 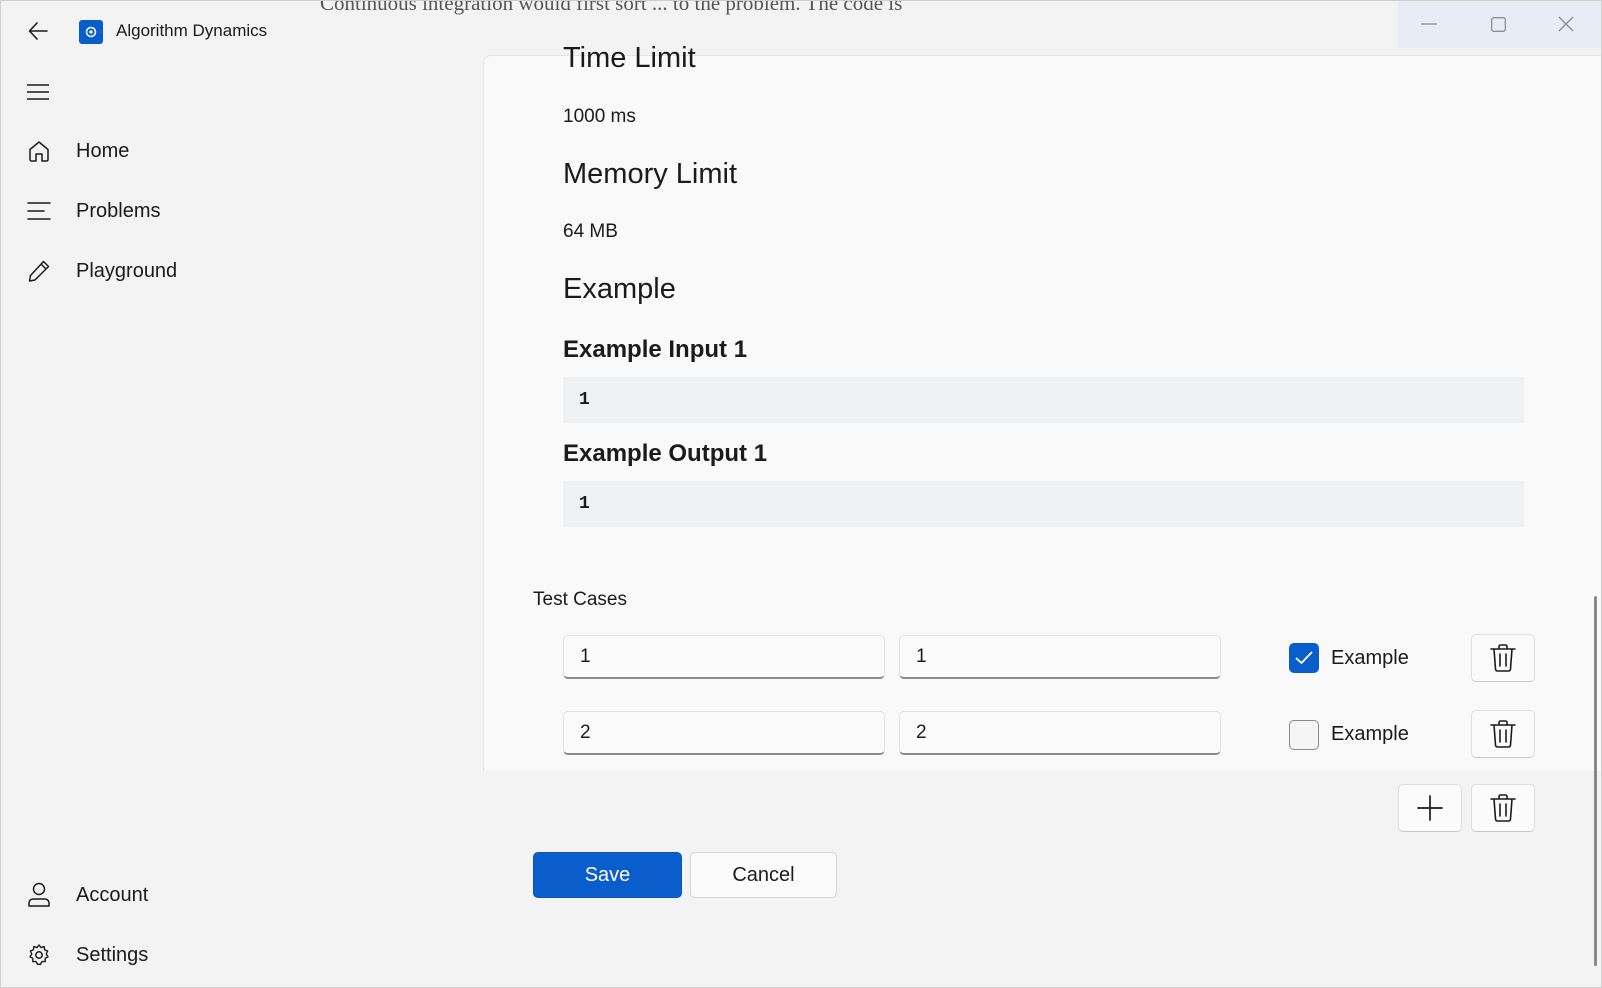 What do you see at coordinates (655, 349) in the screenshot?
I see `example-input-heading: Example Input 1` at bounding box center [655, 349].